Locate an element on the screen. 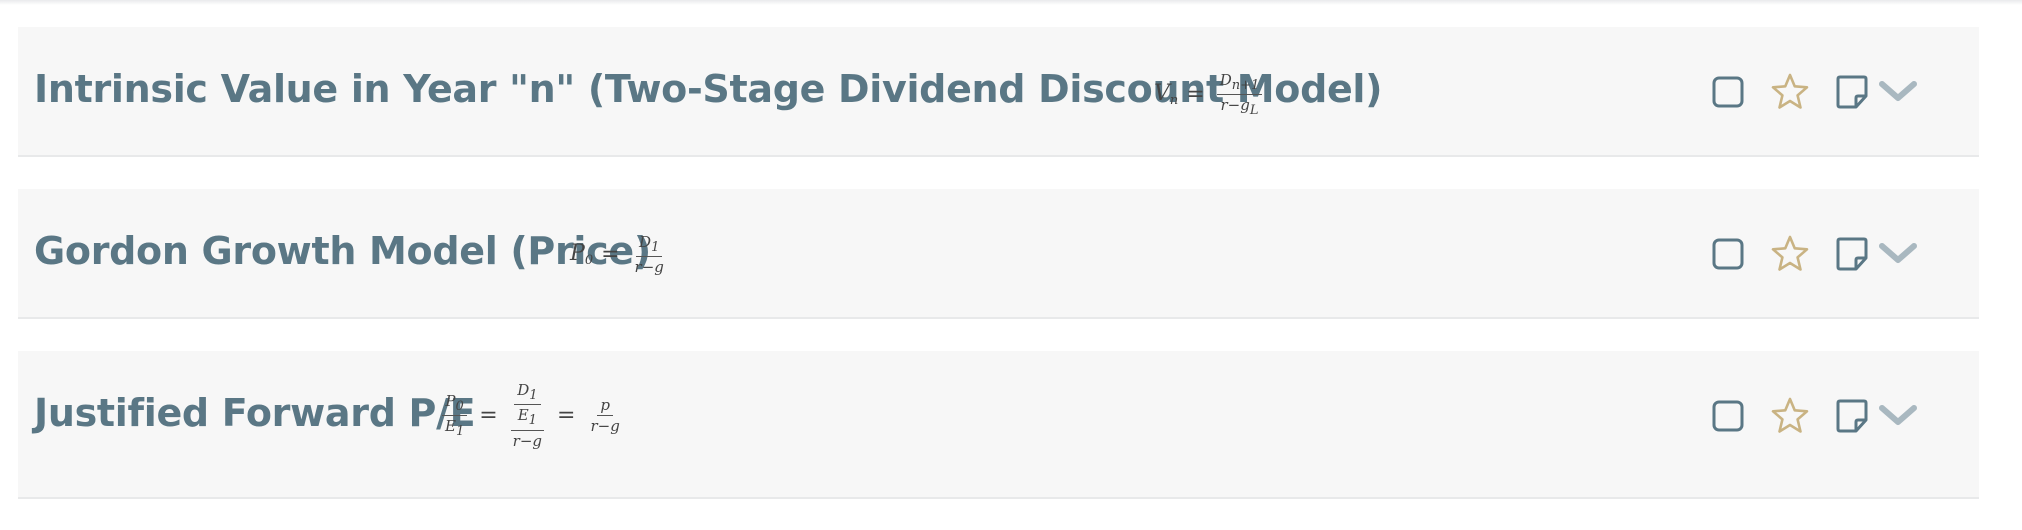  formula-lhs: Vn is located at coordinates (1166, 94).